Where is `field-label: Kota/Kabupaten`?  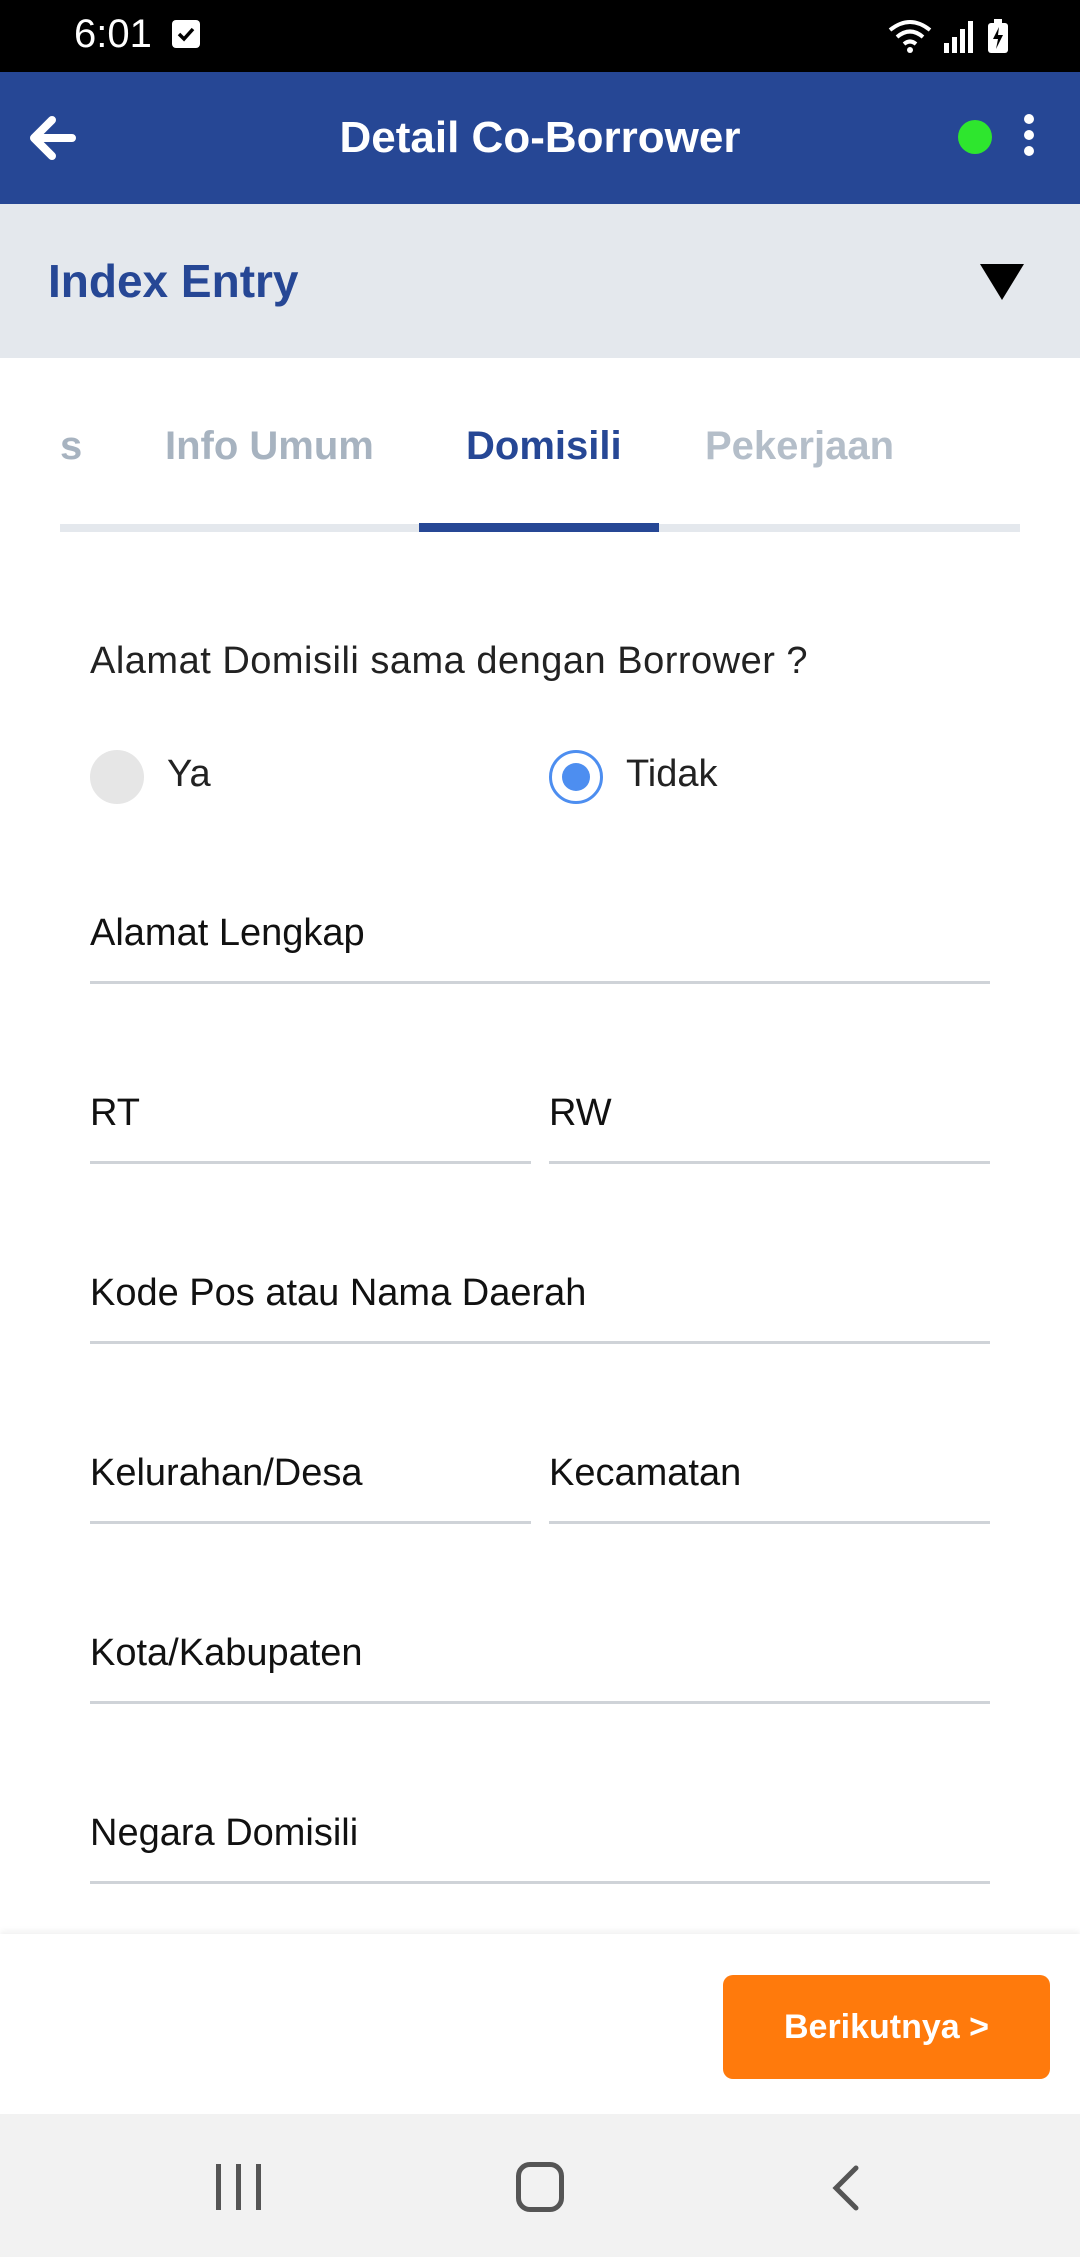 field-label: Kota/Kabupaten is located at coordinates (226, 1653).